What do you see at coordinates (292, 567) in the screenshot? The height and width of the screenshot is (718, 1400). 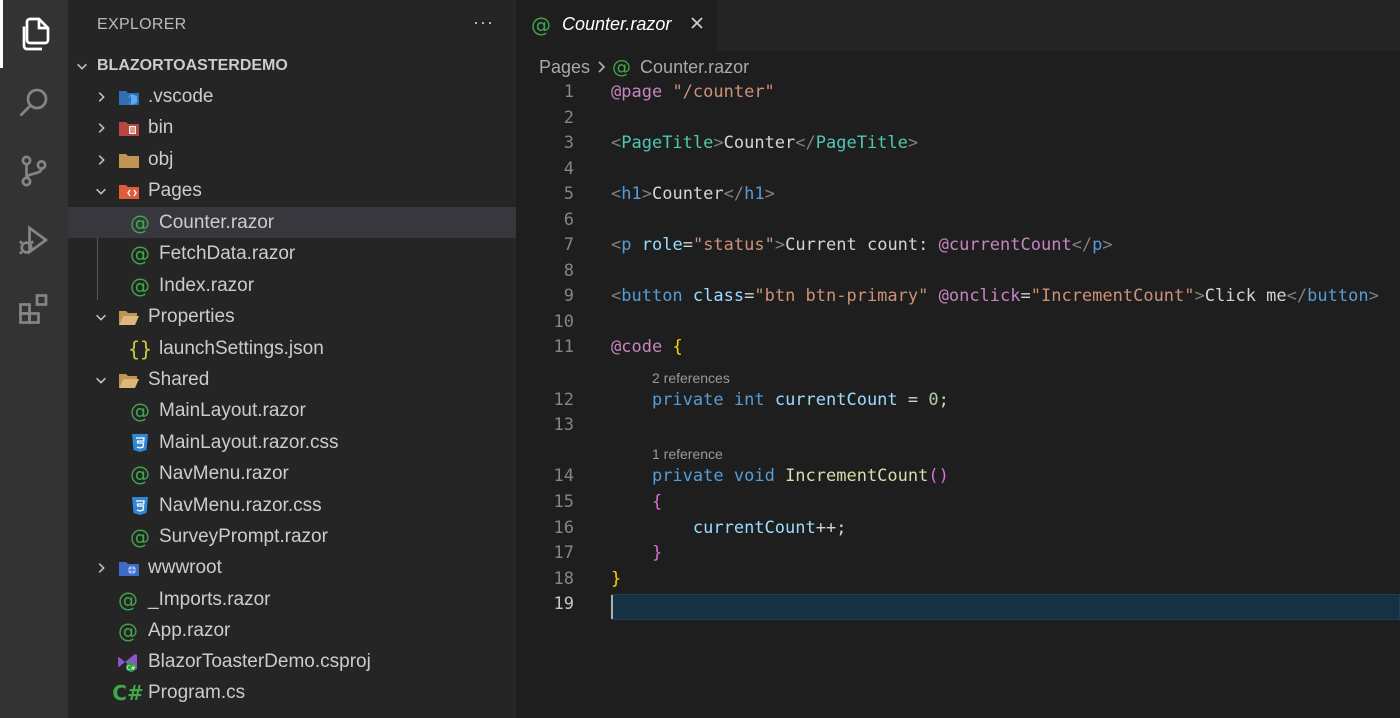 I see `tree-folder-wwwroot: wwwroot` at bounding box center [292, 567].